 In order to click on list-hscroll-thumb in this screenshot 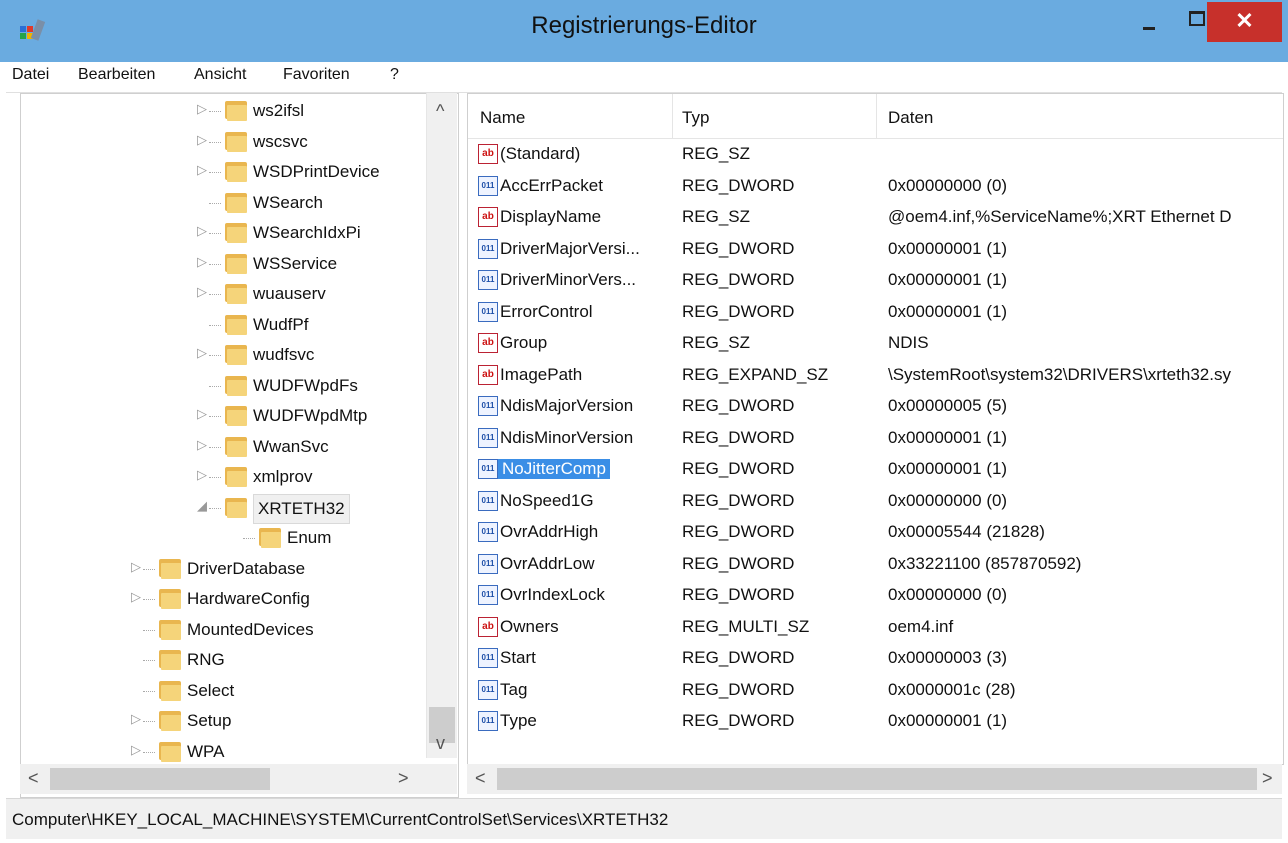, I will do `click(877, 779)`.